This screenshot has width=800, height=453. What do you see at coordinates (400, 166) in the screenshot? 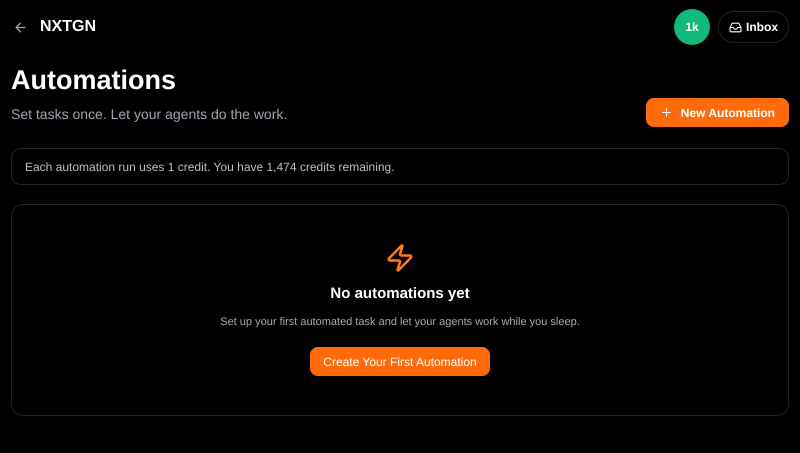
I see `credits-notice: Each automation run uses 1 credit. You have 1,474 credits remaining.` at bounding box center [400, 166].